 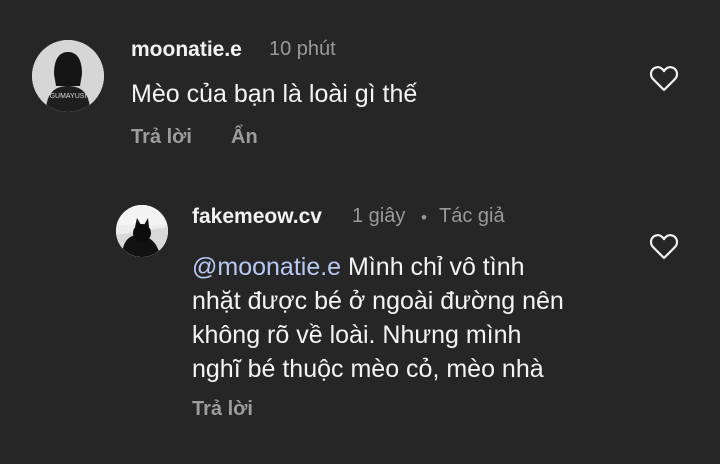 I want to click on comment-time: 10 phút, so click(x=302, y=49).